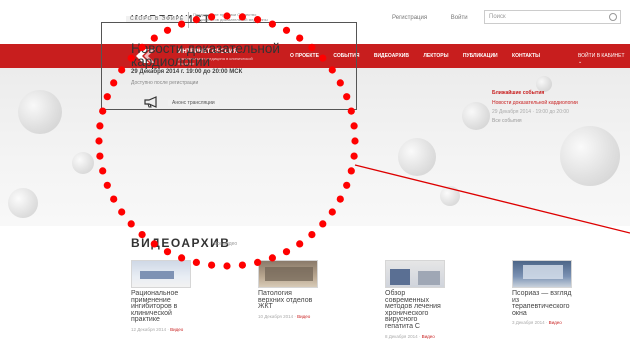  Describe the element at coordinates (497, 17) in the screenshot. I see `search-placeholder: Поиск` at that location.